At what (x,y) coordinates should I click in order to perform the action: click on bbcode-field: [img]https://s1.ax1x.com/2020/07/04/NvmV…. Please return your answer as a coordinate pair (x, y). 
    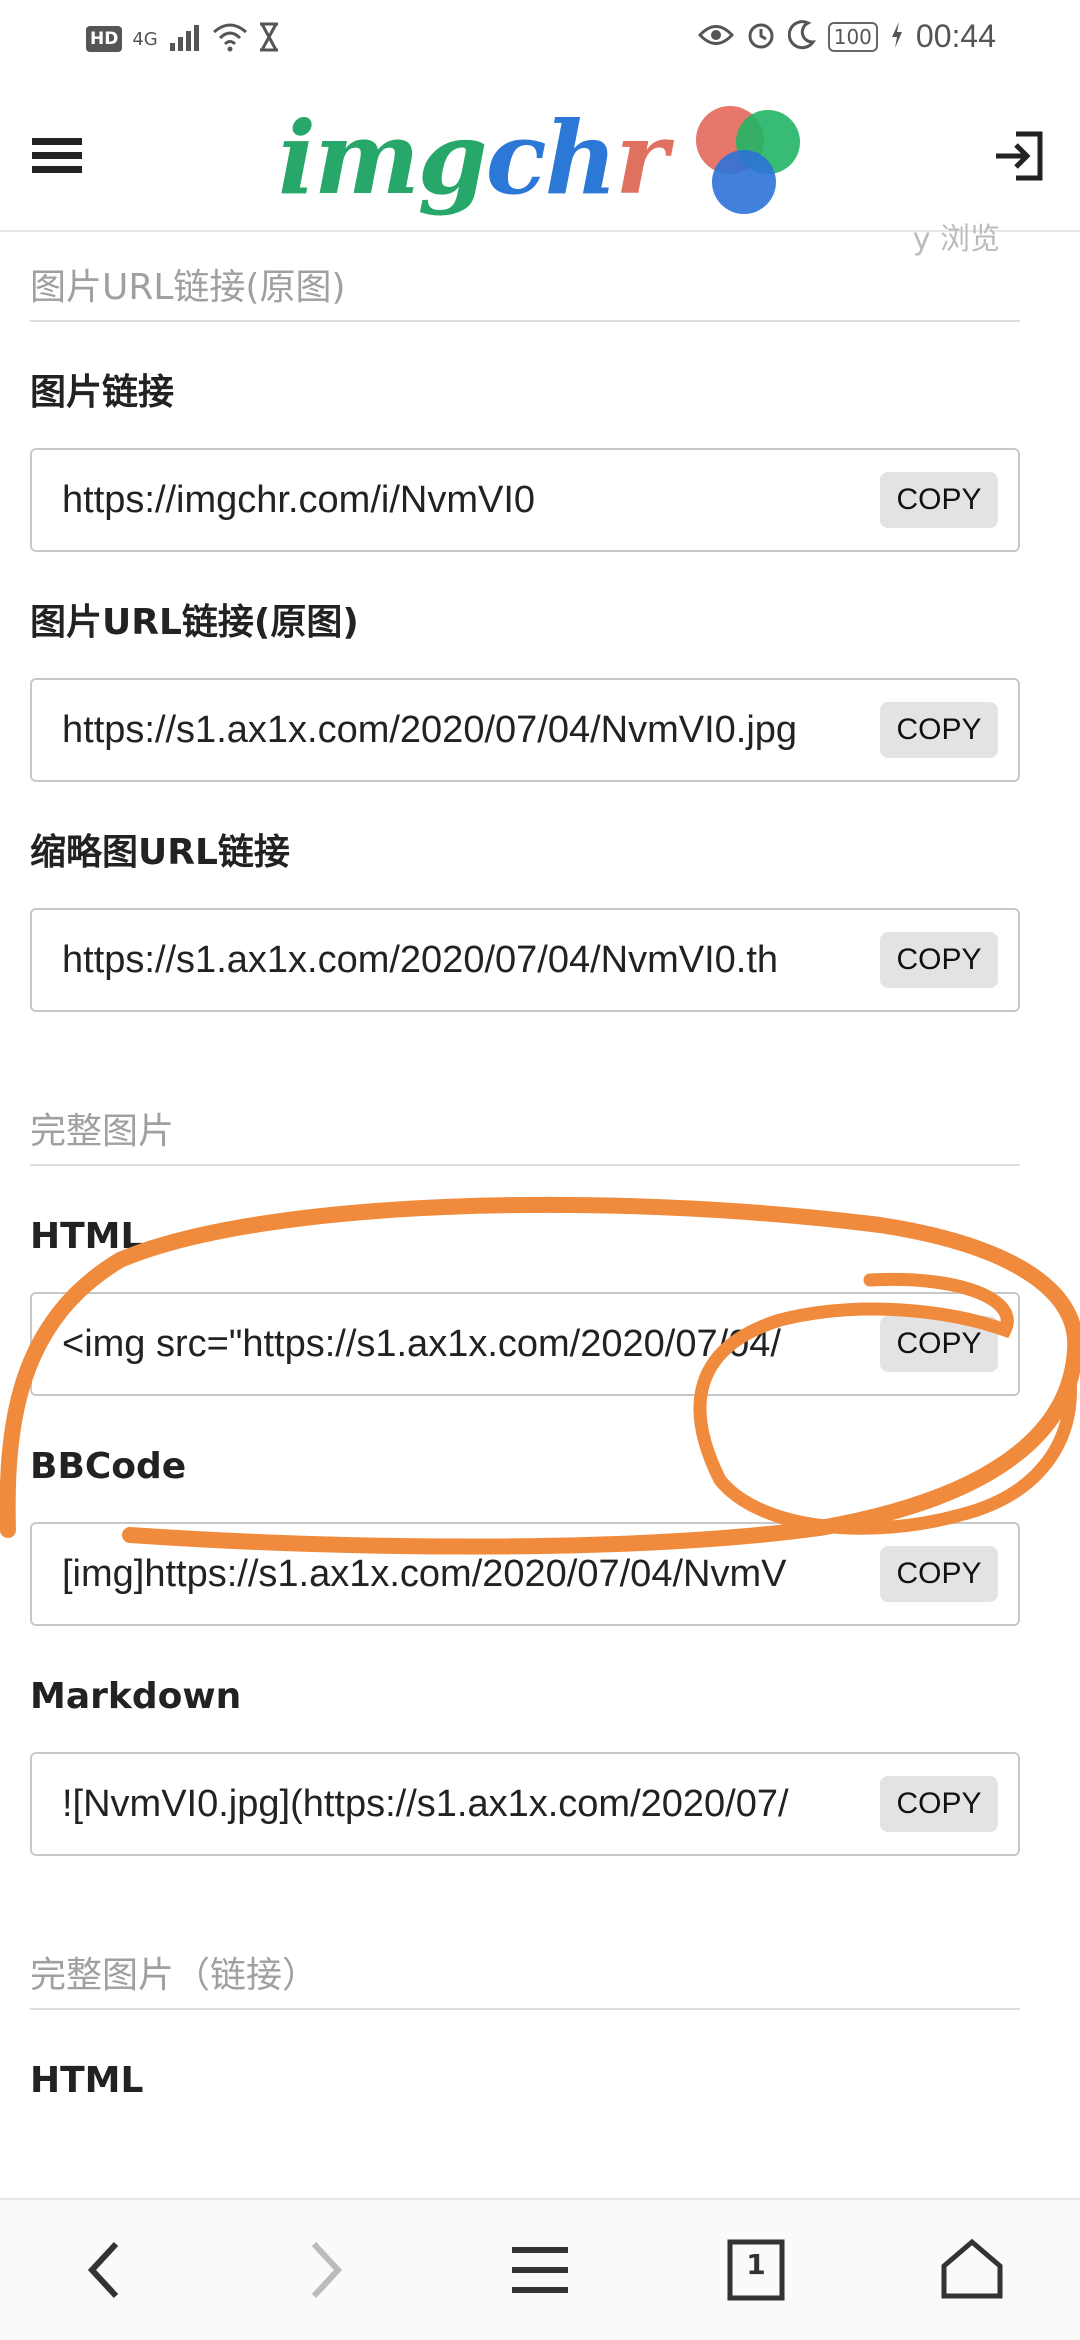
    Looking at the image, I should click on (525, 1574).